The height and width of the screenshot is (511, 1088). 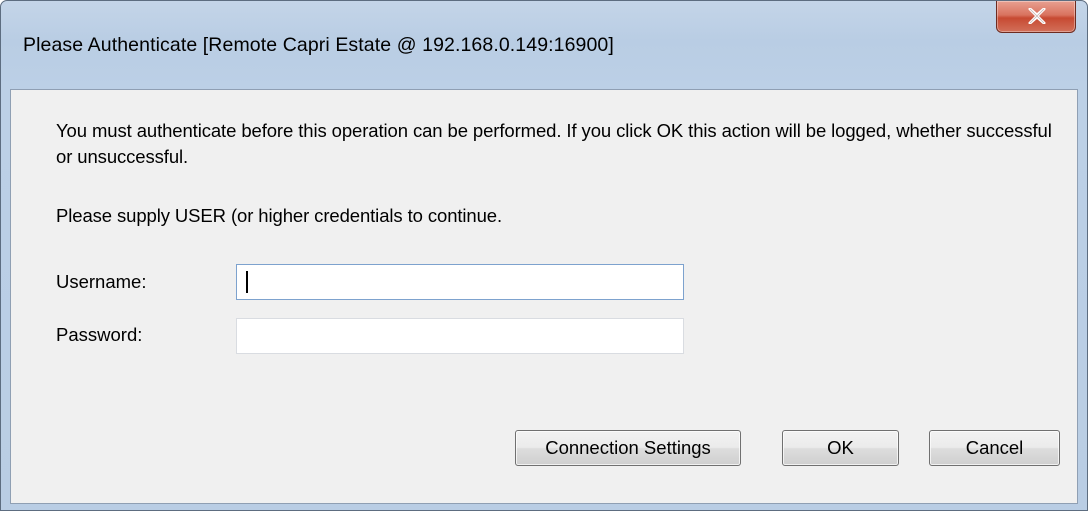 I want to click on username-label: Username:, so click(x=101, y=281).